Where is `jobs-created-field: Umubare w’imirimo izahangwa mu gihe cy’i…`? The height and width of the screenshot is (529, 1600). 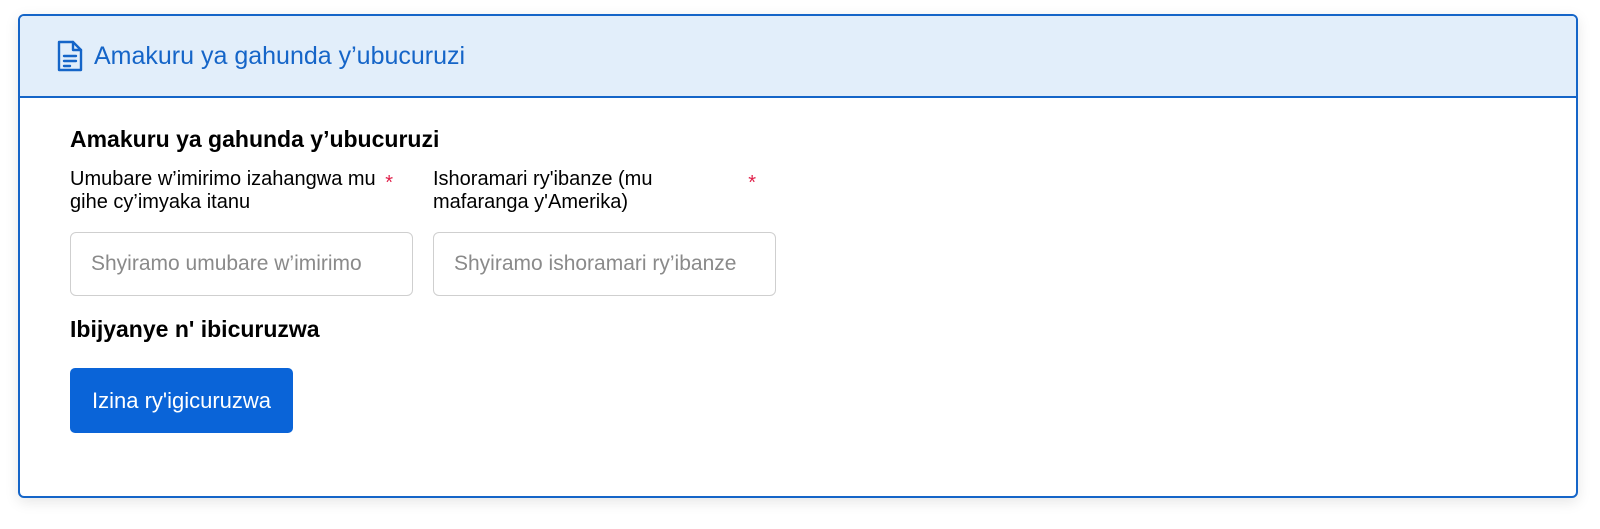 jobs-created-field: Umubare w’imirimo izahangwa mu gihe cy’i… is located at coordinates (241, 232).